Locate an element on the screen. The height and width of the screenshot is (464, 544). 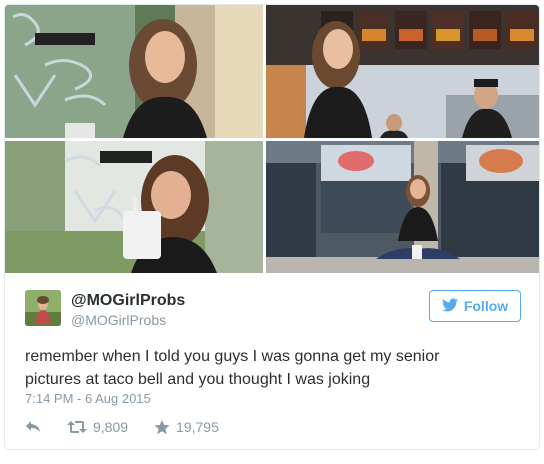
retweet-count: 9,809 is located at coordinates (111, 427).